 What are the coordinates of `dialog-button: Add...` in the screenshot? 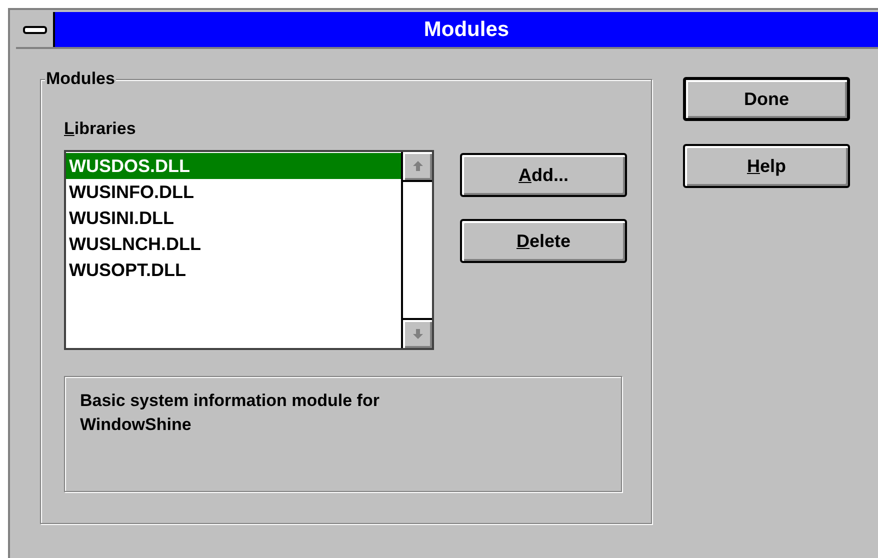 It's located at (543, 175).